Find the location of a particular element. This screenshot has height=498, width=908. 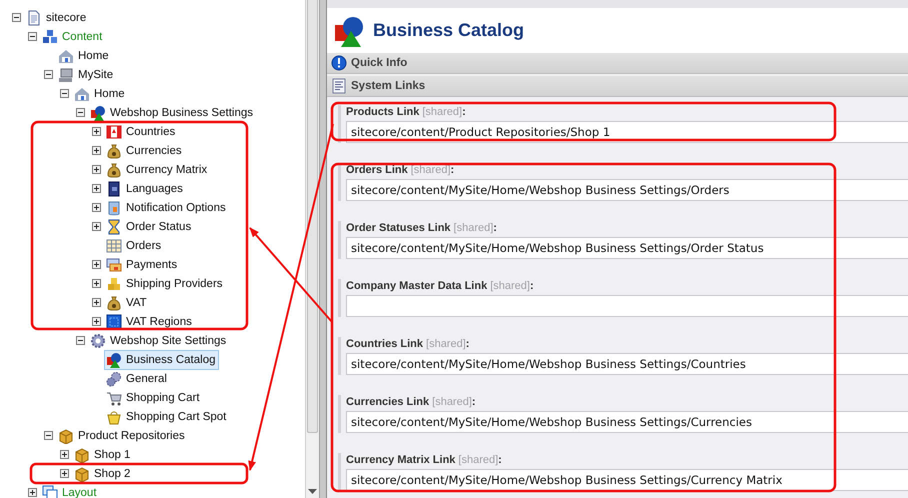

gear-icon is located at coordinates (98, 340).